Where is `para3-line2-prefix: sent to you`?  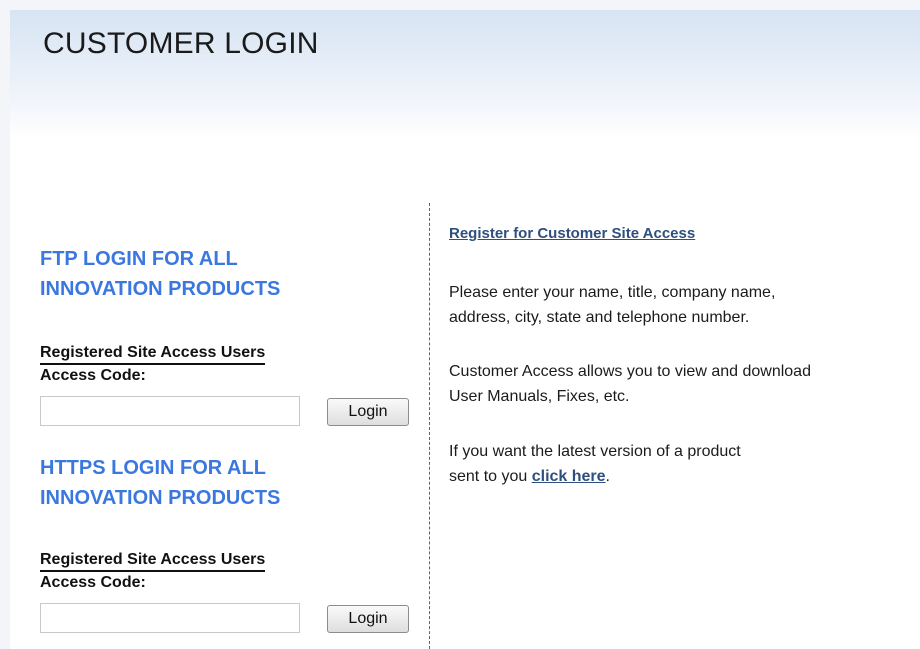
para3-line2-prefix: sent to you is located at coordinates (490, 476).